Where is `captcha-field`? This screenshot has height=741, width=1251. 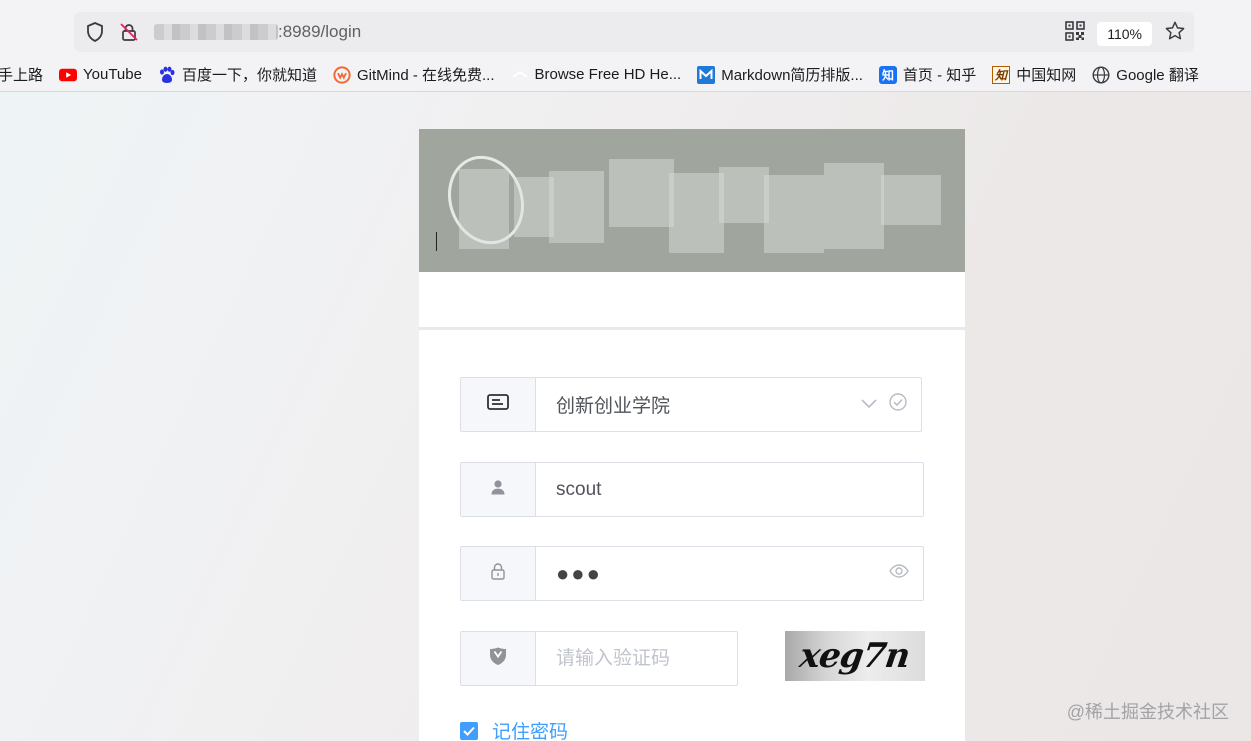 captcha-field is located at coordinates (636, 658).